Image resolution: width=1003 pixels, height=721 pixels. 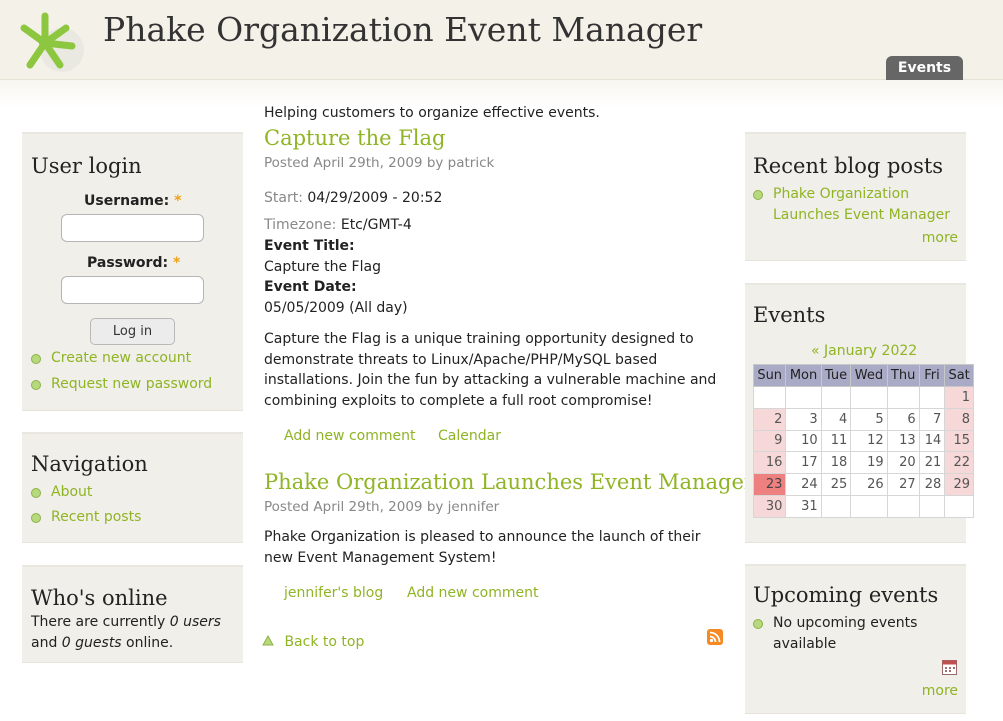 I want to click on request-password-link: Request new password, so click(x=131, y=384).